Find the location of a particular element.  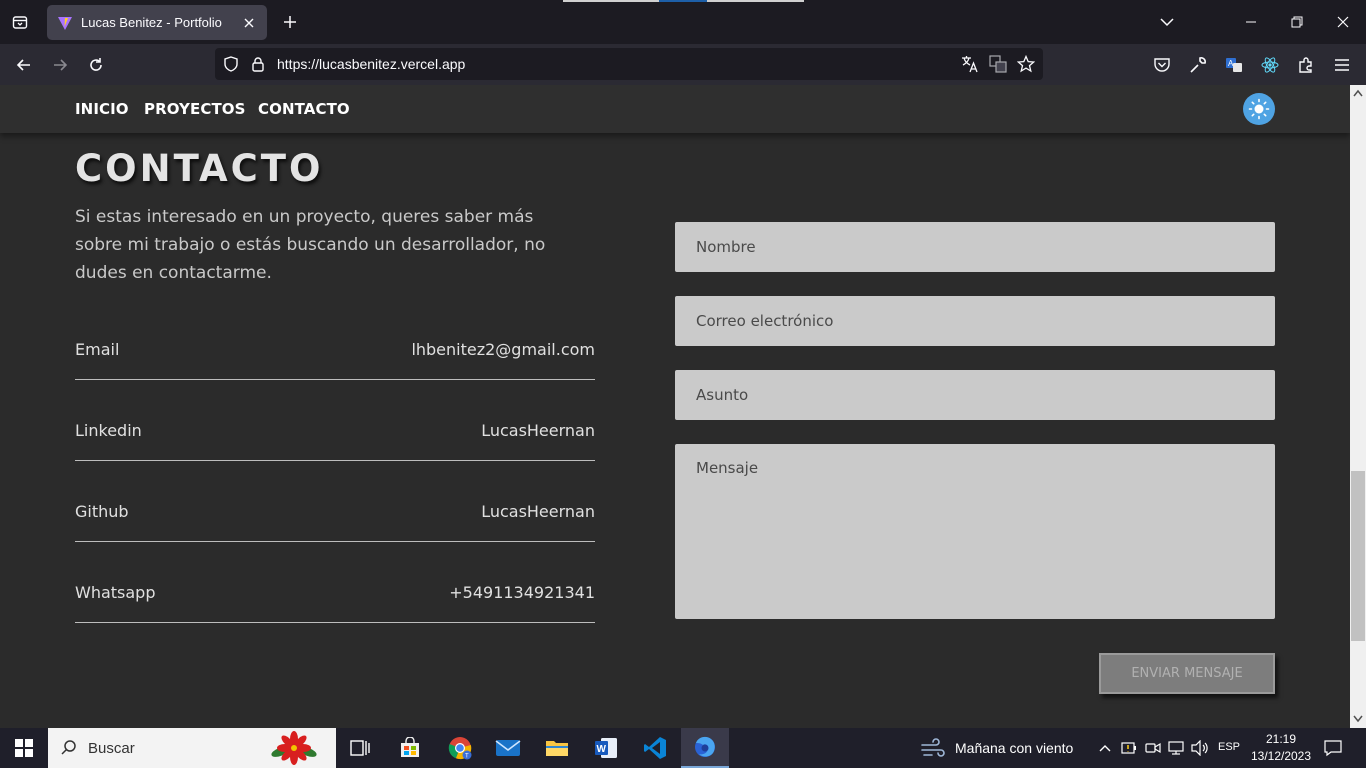

minimize-icon is located at coordinates (1251, 22).